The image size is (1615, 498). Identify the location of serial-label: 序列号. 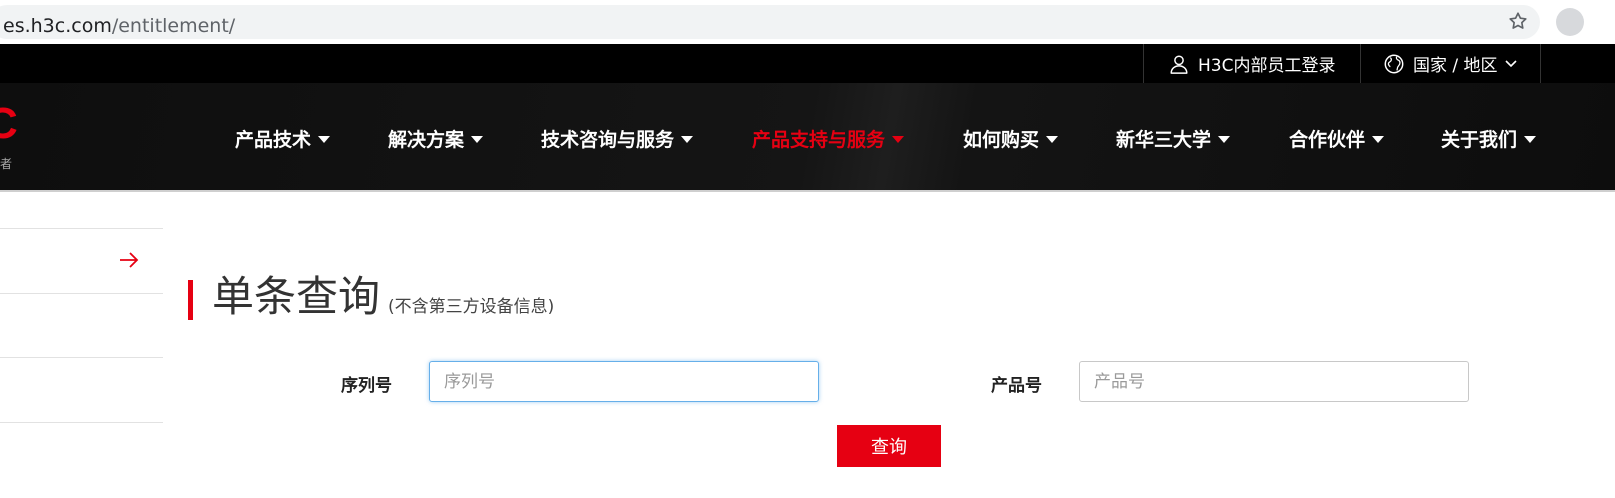
(366, 386).